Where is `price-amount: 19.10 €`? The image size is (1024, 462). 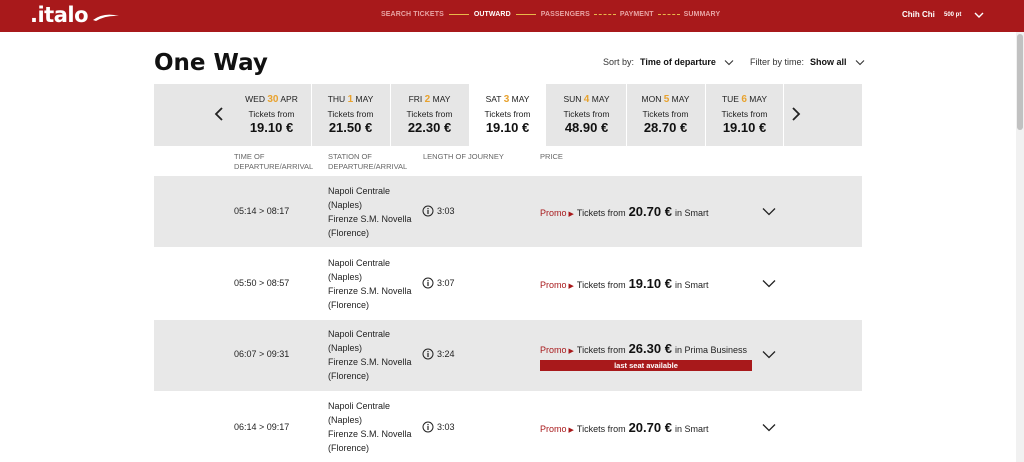
price-amount: 19.10 € is located at coordinates (650, 283).